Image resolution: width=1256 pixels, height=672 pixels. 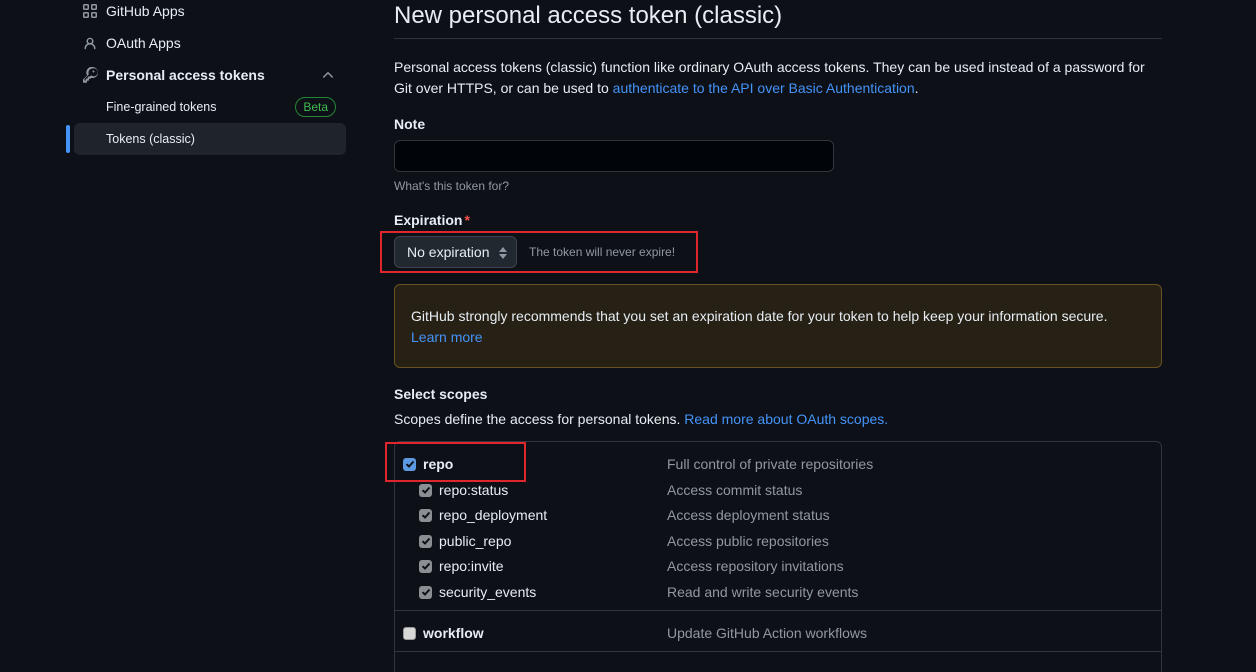 What do you see at coordinates (428, 220) in the screenshot?
I see `expiration-label-text: Expiration` at bounding box center [428, 220].